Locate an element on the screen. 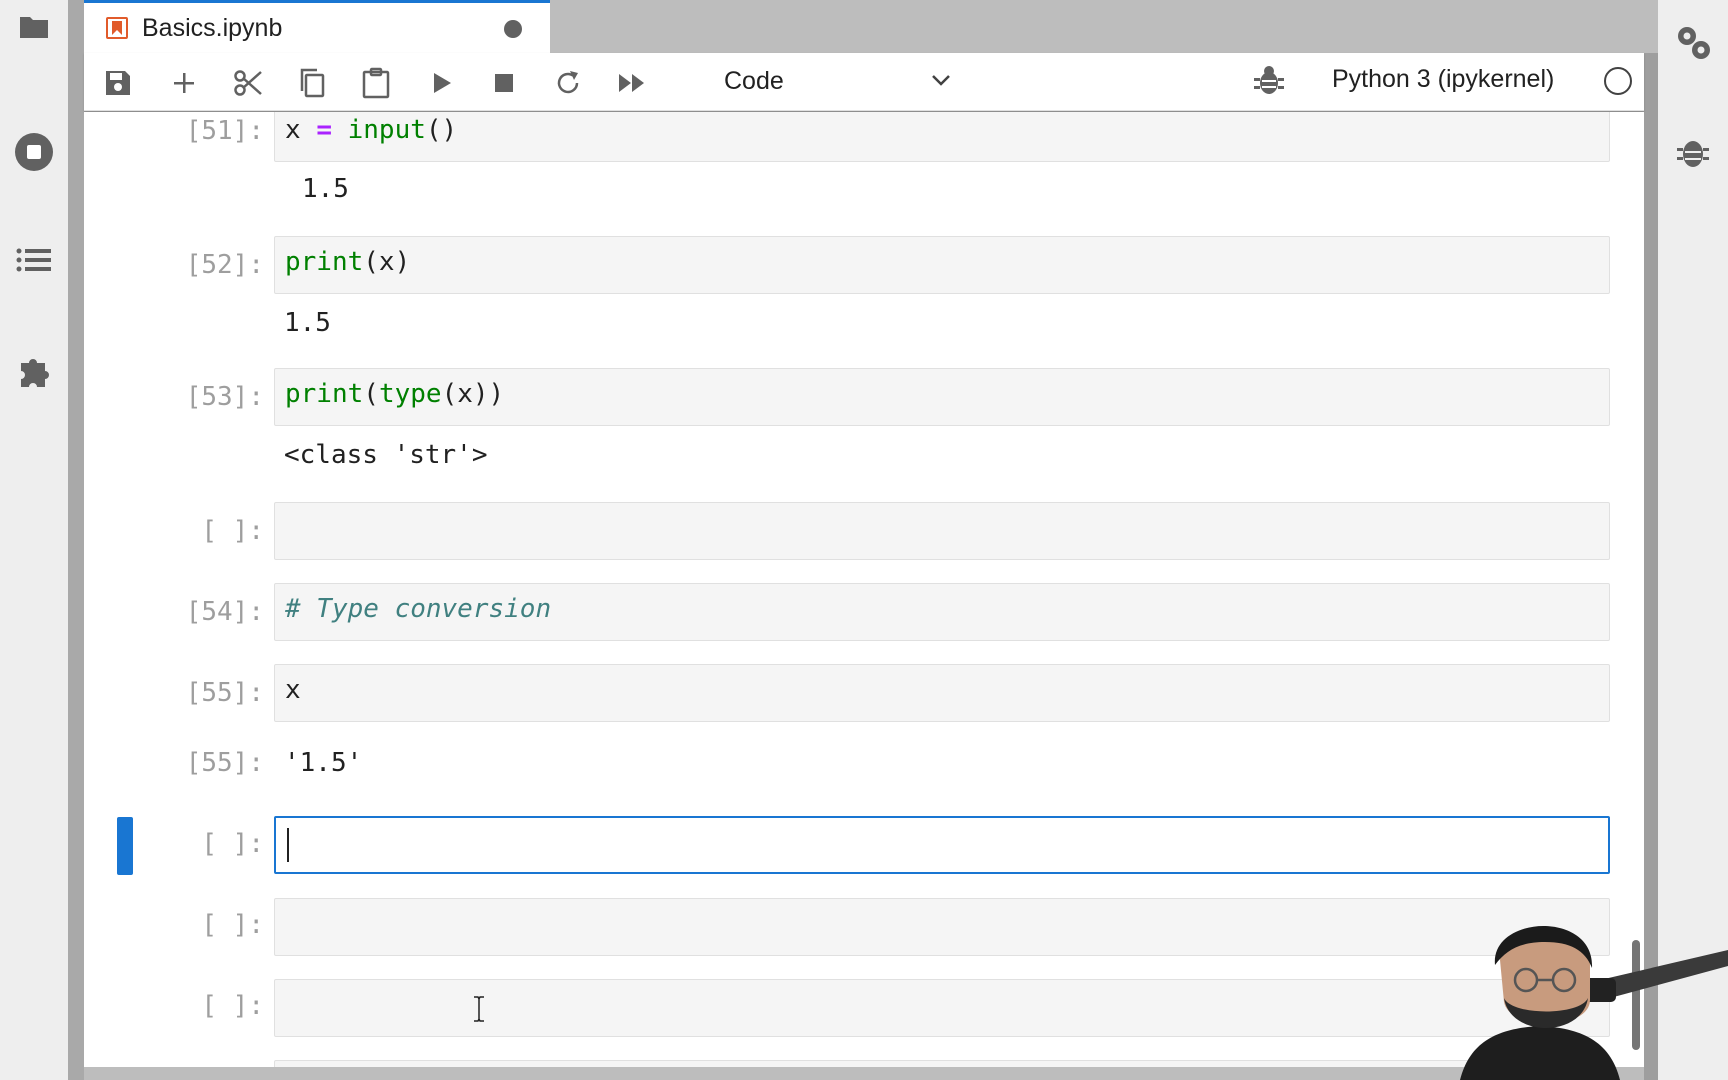 This screenshot has height=1080, width=1728. code-comment: # Type conversion is located at coordinates (418, 609).